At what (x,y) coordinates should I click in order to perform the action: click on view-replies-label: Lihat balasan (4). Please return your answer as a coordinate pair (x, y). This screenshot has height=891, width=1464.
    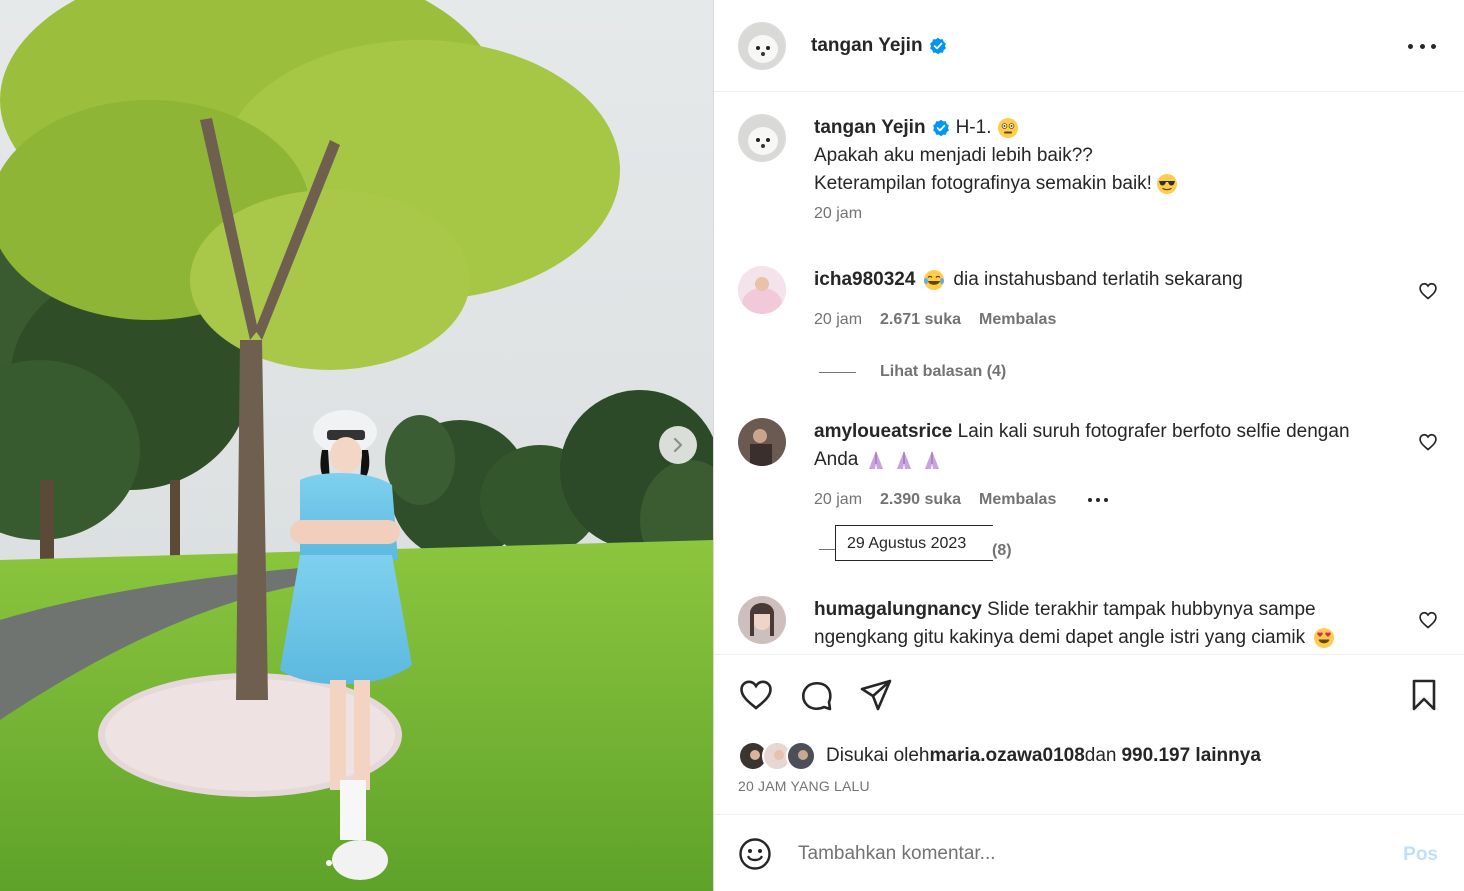
    Looking at the image, I should click on (943, 372).